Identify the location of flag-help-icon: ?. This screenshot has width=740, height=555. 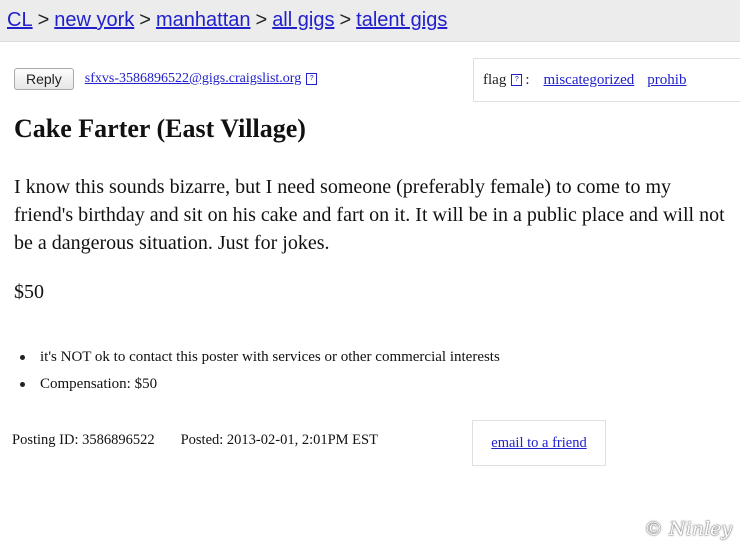
(517, 80).